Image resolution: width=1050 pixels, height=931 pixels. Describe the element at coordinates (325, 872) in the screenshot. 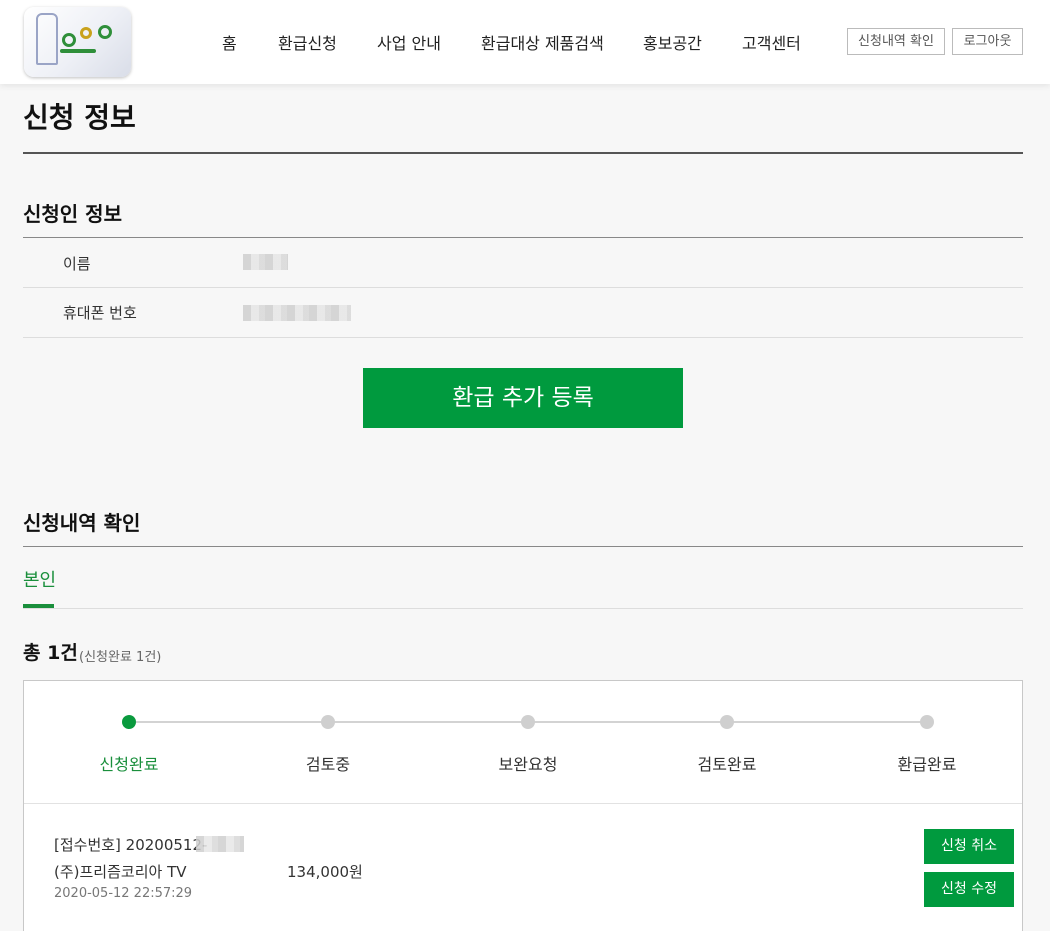

I see `refund-amount: 134,000원` at that location.